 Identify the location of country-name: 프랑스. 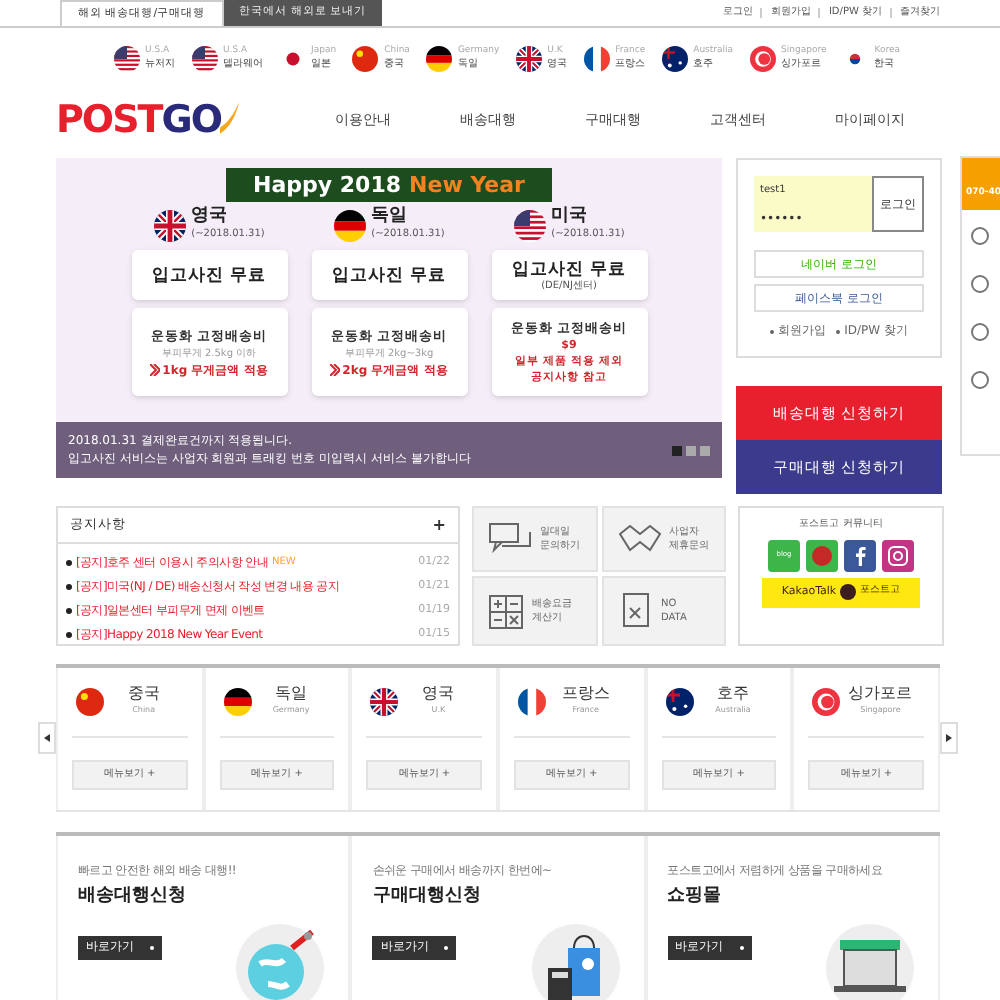
(585, 694).